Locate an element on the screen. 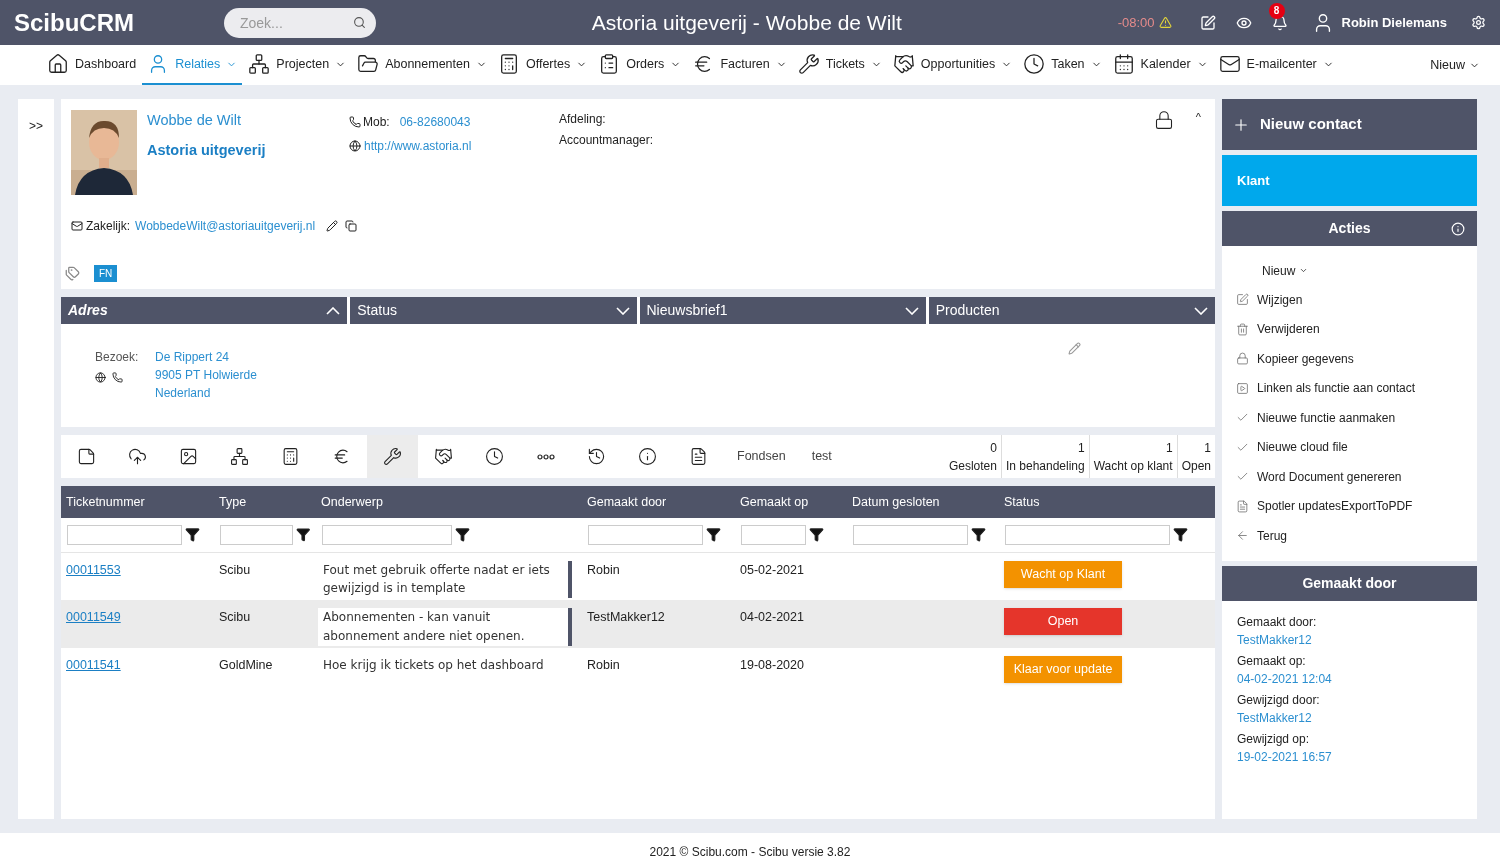  nav-item: E-mailcenter is located at coordinates (1276, 65).